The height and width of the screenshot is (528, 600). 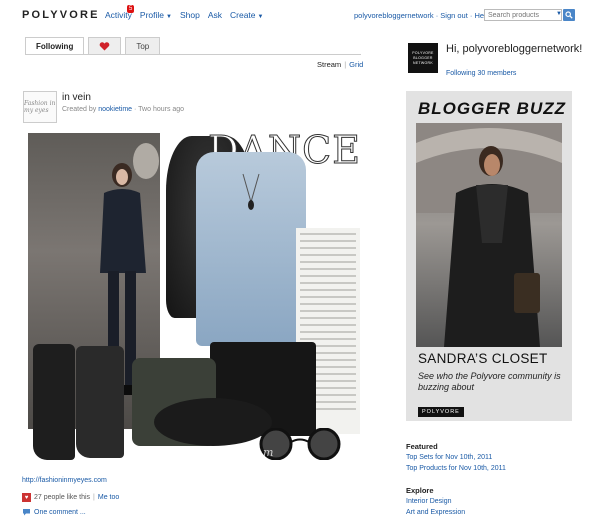 I want to click on likes-row: ♥ 27 people like this | Me too, so click(x=70, y=497).